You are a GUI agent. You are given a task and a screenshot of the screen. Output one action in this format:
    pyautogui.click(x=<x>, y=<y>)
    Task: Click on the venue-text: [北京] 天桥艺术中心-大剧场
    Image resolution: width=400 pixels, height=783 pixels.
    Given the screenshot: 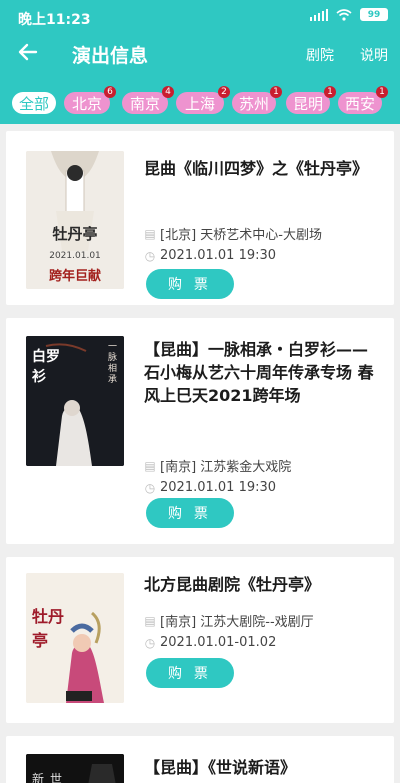 What is the action you would take?
    pyautogui.click(x=241, y=235)
    